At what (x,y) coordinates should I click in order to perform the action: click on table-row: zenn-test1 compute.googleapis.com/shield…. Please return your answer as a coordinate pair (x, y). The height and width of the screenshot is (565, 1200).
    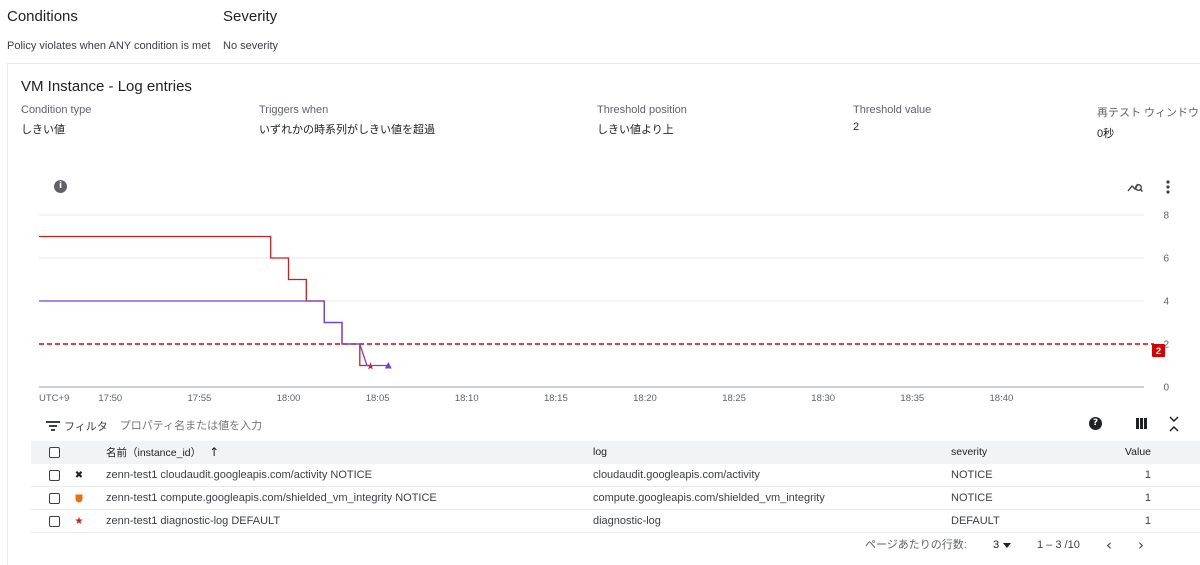
    Looking at the image, I should click on (615, 498).